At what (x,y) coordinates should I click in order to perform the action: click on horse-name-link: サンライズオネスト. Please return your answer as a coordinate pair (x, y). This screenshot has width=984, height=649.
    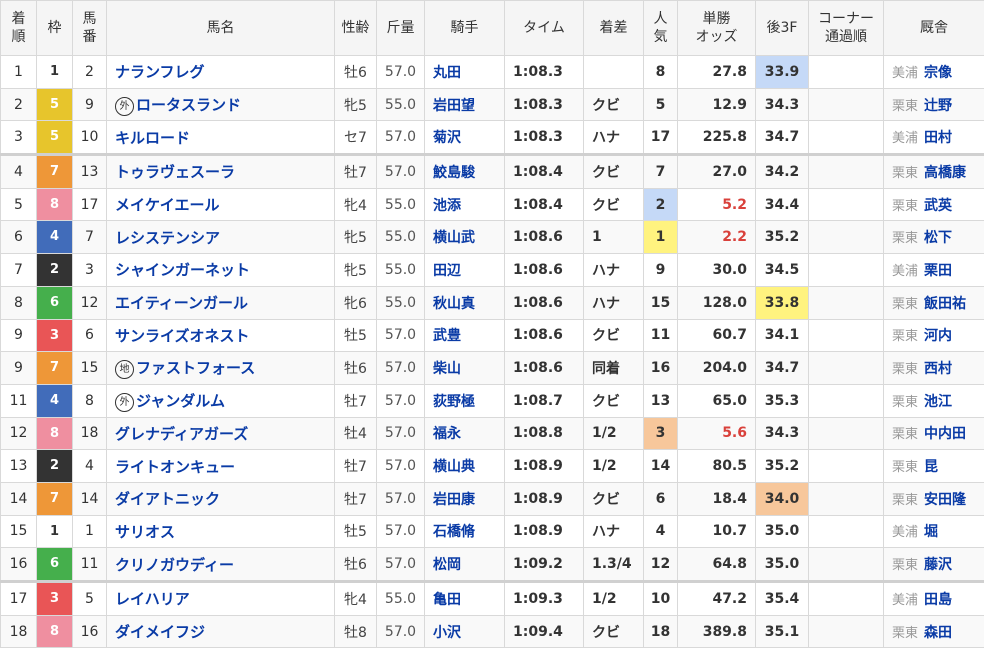
    Looking at the image, I should click on (220, 335).